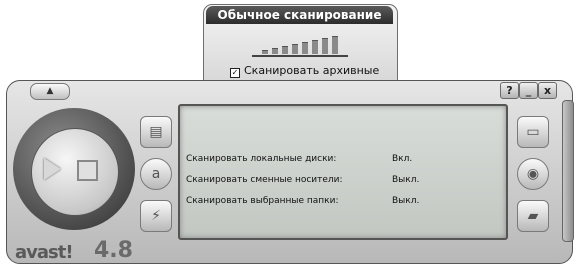  Describe the element at coordinates (300, 56) in the screenshot. I see `scan-level-line` at that location.